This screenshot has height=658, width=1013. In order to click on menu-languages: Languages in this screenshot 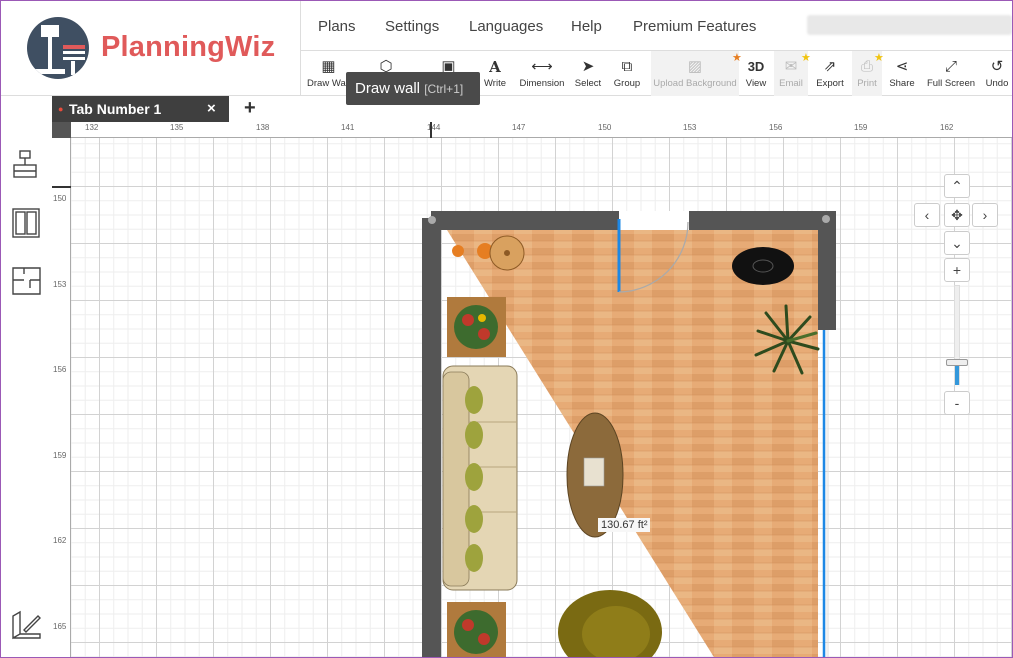, I will do `click(506, 26)`.